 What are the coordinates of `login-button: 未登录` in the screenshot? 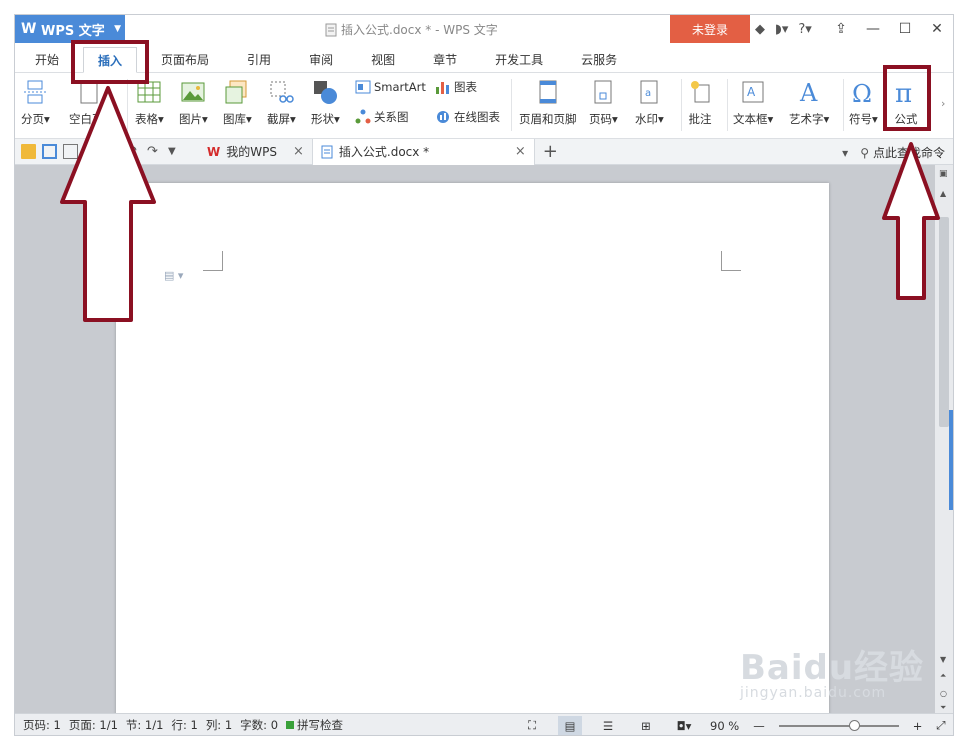 It's located at (710, 29).